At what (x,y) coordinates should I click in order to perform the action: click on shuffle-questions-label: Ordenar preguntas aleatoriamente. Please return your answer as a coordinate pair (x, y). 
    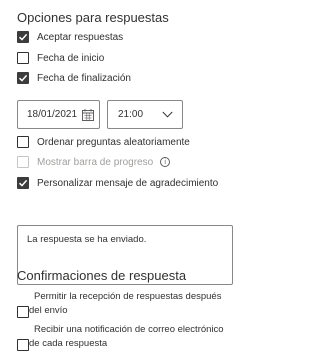
    Looking at the image, I should click on (113, 142).